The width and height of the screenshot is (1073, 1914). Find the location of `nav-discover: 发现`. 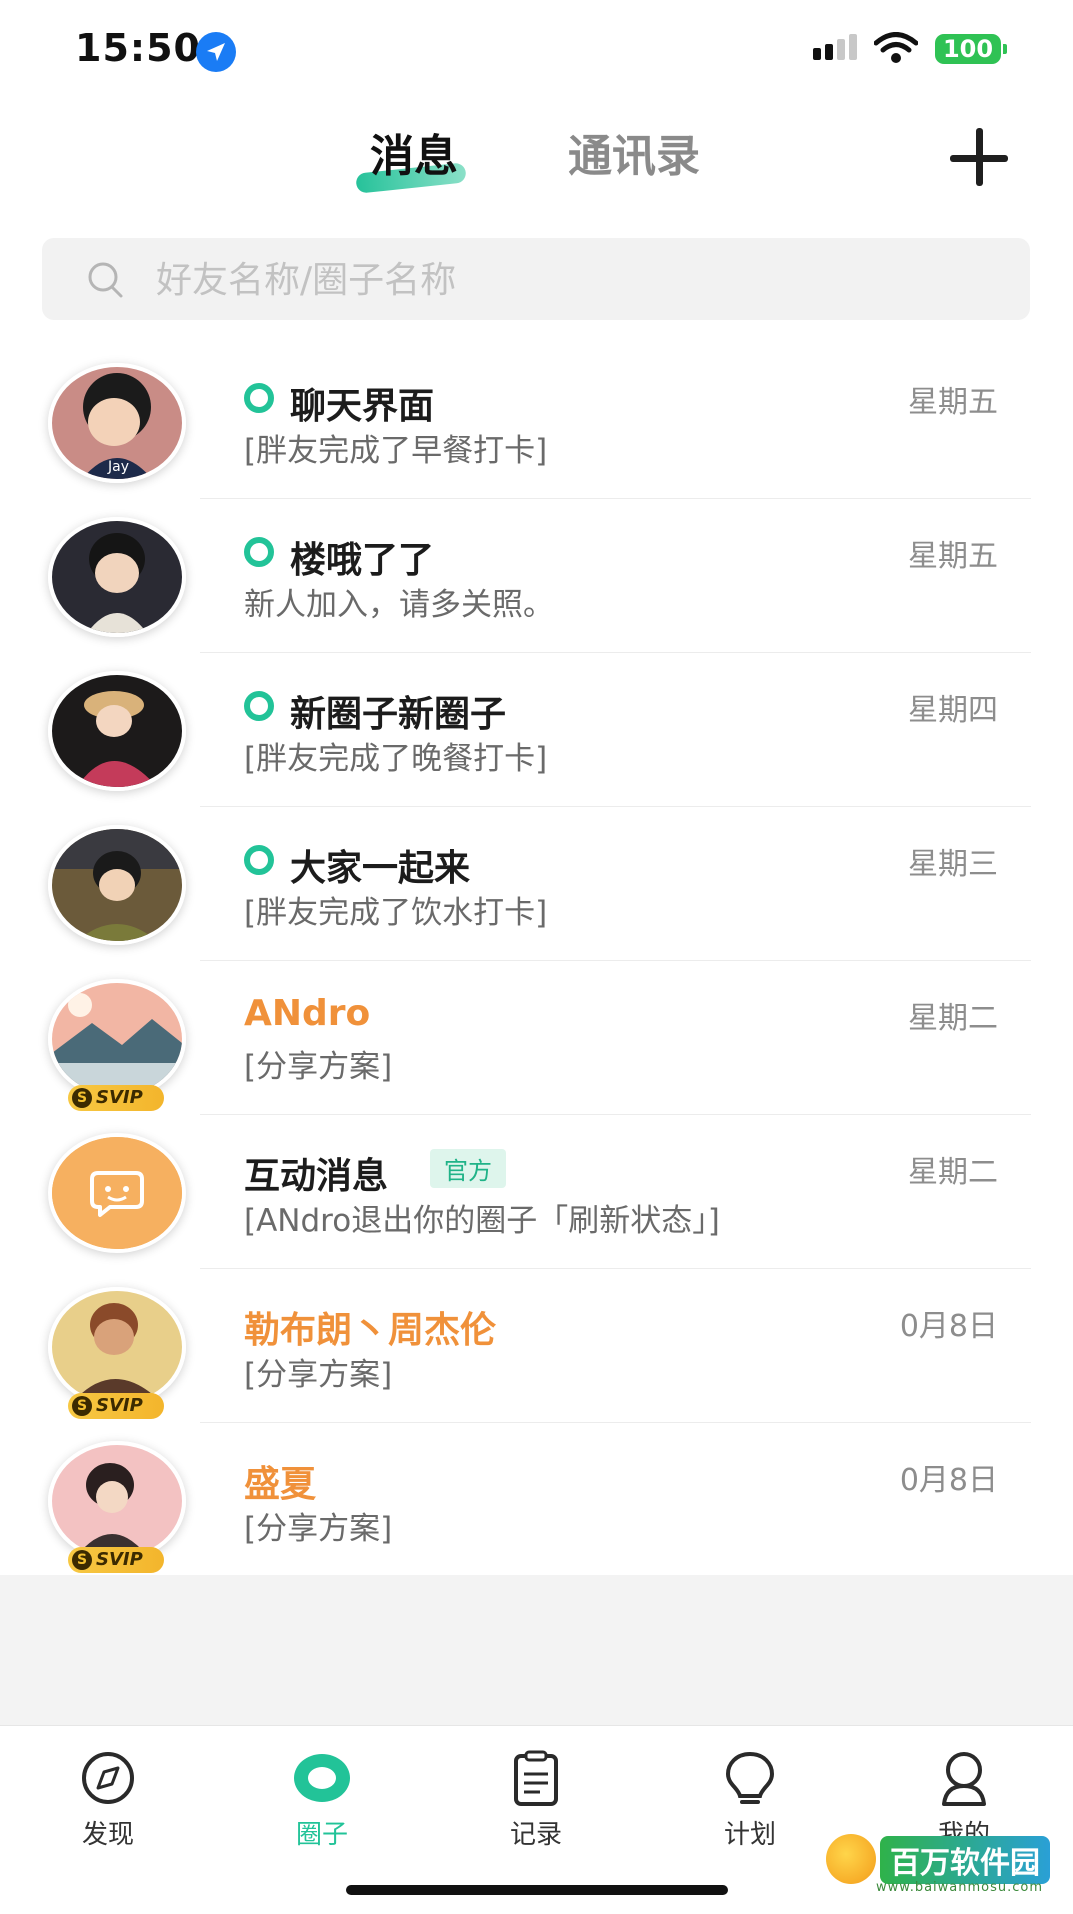

nav-discover: 发现 is located at coordinates (108, 1800).